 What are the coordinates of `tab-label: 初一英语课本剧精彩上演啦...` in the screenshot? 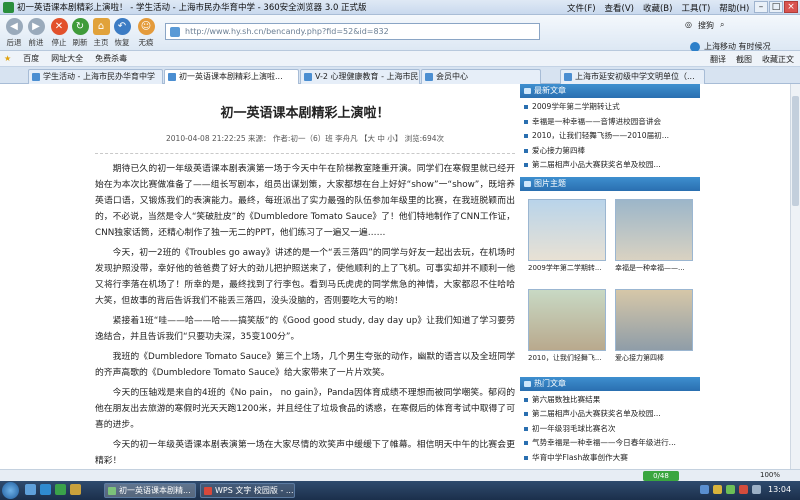 It's located at (231, 76).